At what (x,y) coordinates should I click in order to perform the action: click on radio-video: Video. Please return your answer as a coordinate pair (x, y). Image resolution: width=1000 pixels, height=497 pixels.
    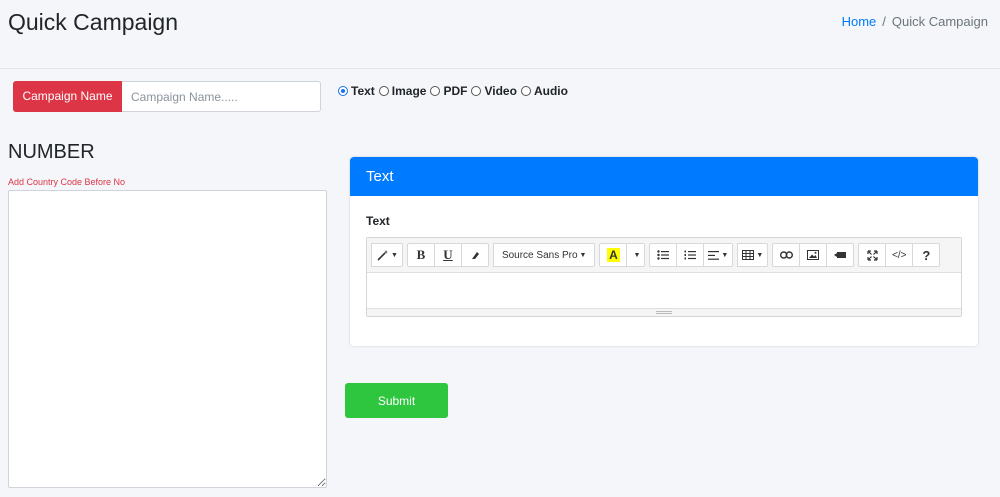
    Looking at the image, I should click on (494, 91).